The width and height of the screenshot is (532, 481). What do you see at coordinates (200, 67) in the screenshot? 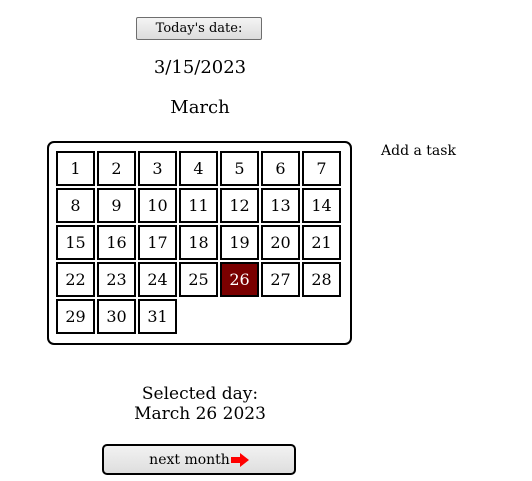
I see `today-date-display: 3/15/2023` at bounding box center [200, 67].